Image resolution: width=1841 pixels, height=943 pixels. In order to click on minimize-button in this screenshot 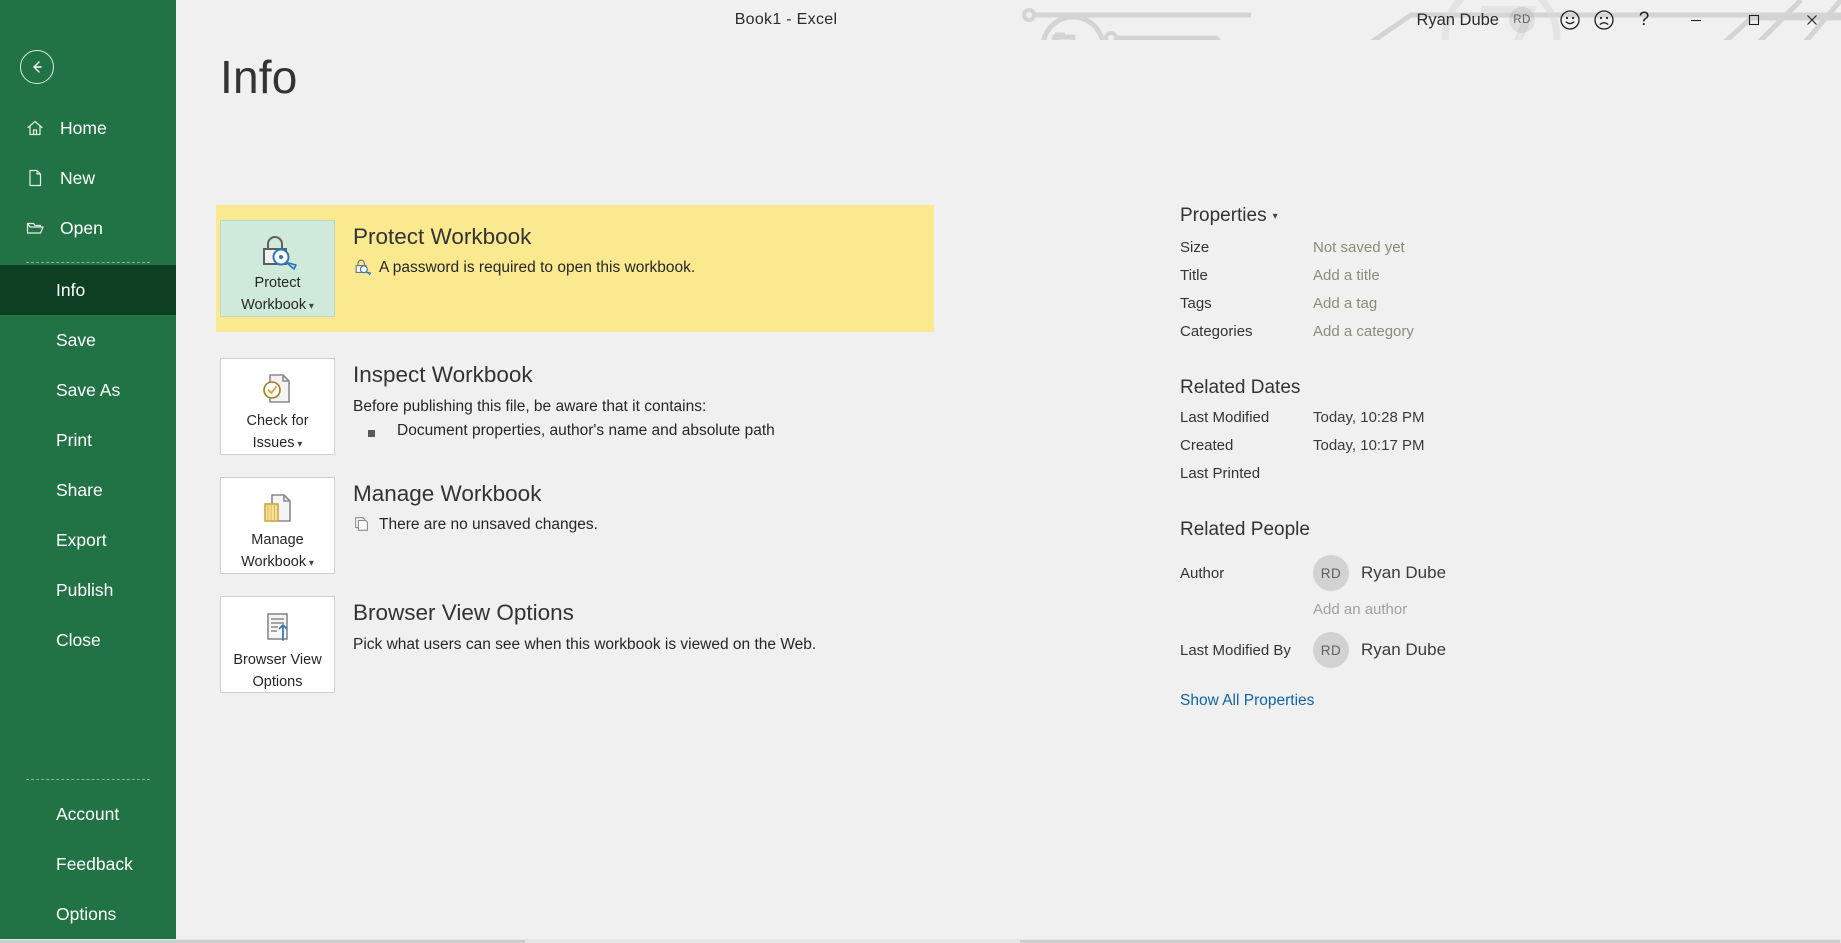, I will do `click(1696, 20)`.